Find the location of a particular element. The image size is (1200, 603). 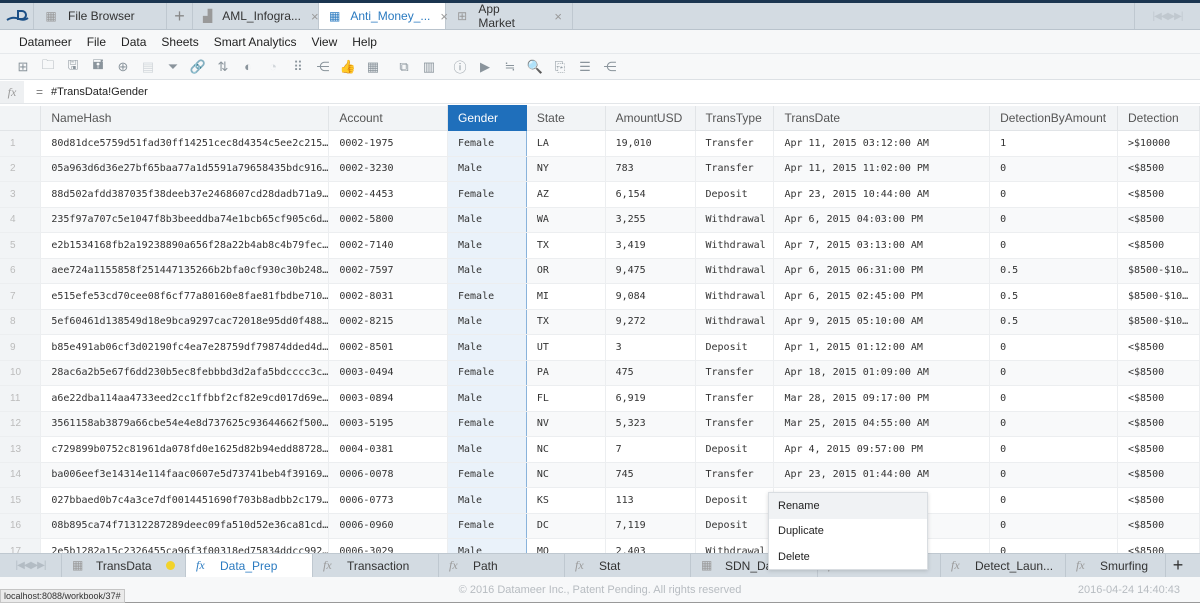

pivot-icon: ⠿ is located at coordinates (298, 67).